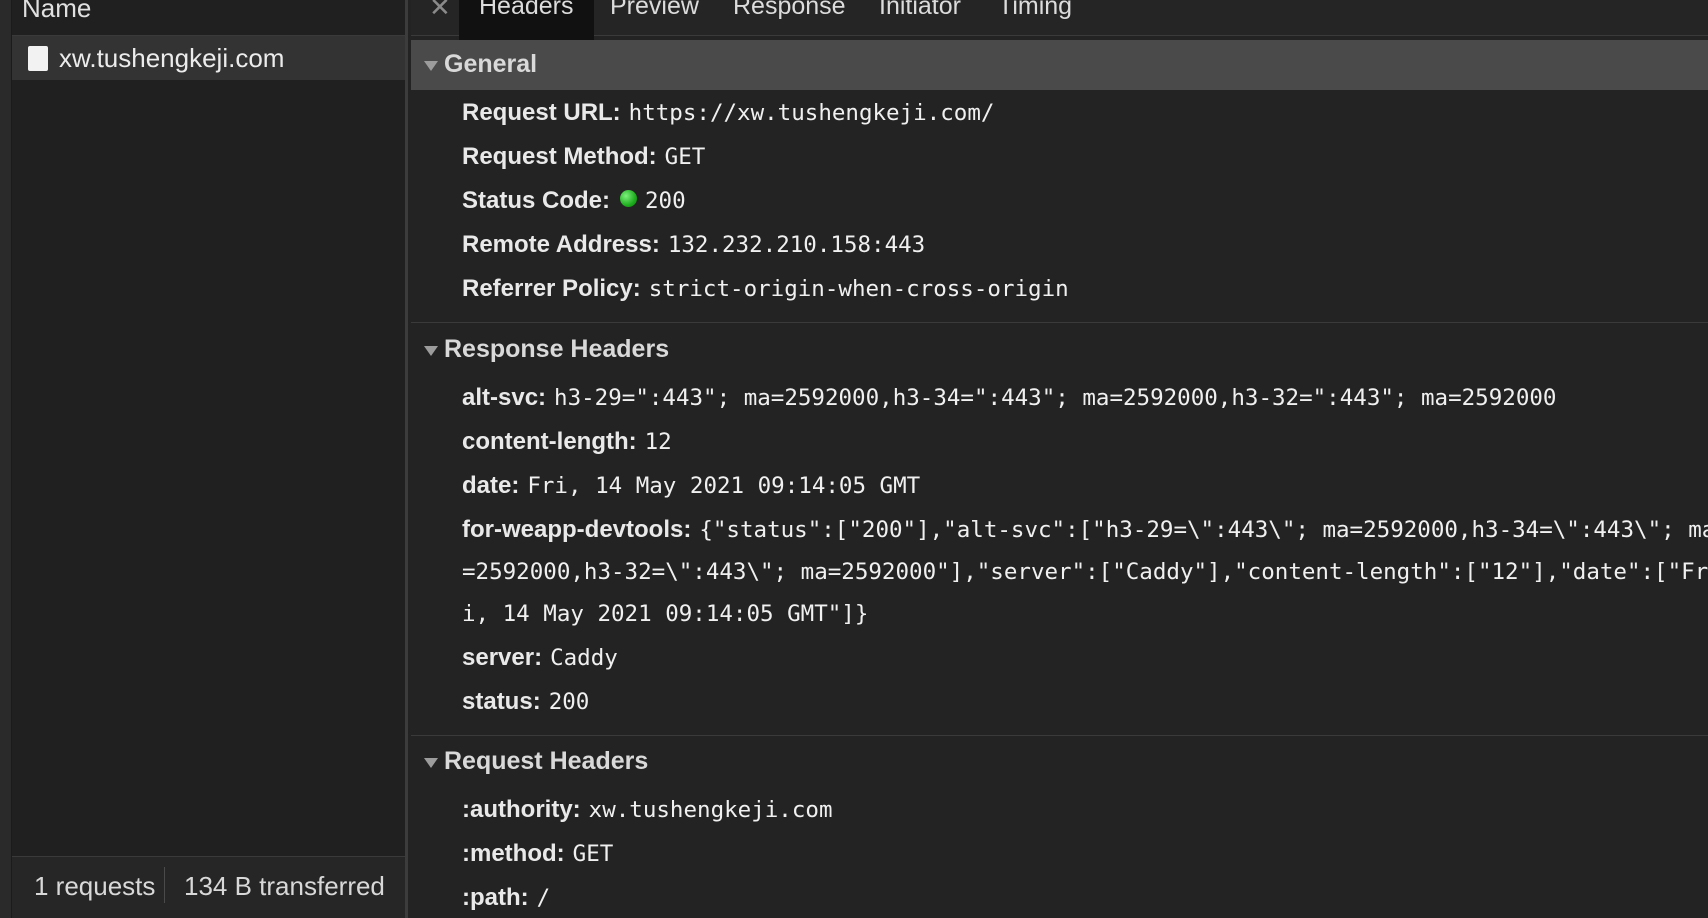 The width and height of the screenshot is (1708, 918). What do you see at coordinates (584, 658) in the screenshot?
I see `header-value: Caddy` at bounding box center [584, 658].